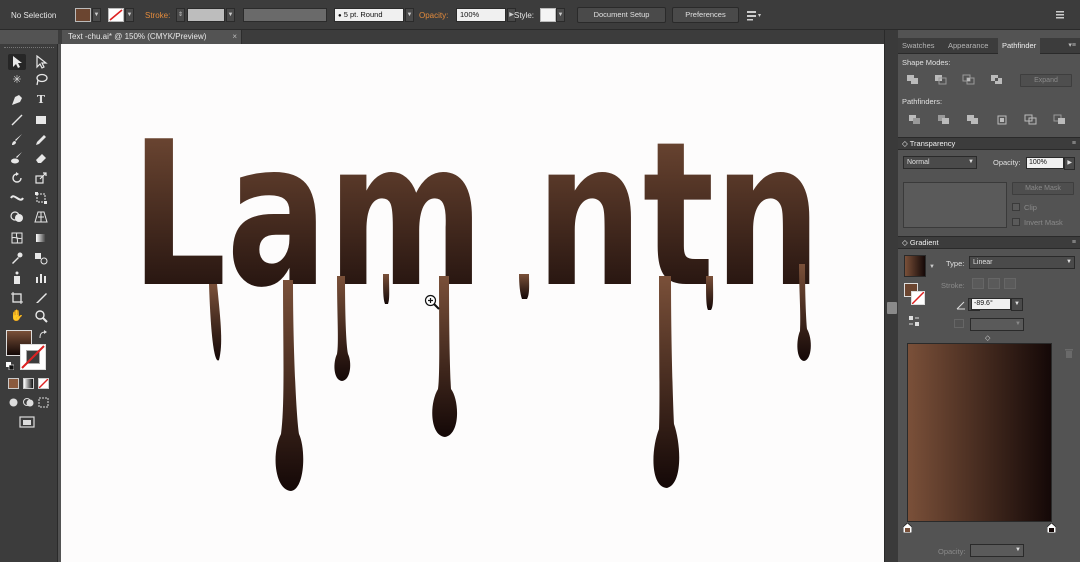 The height and width of the screenshot is (562, 1080). What do you see at coordinates (206, 15) in the screenshot?
I see `stroke-weight-field` at bounding box center [206, 15].